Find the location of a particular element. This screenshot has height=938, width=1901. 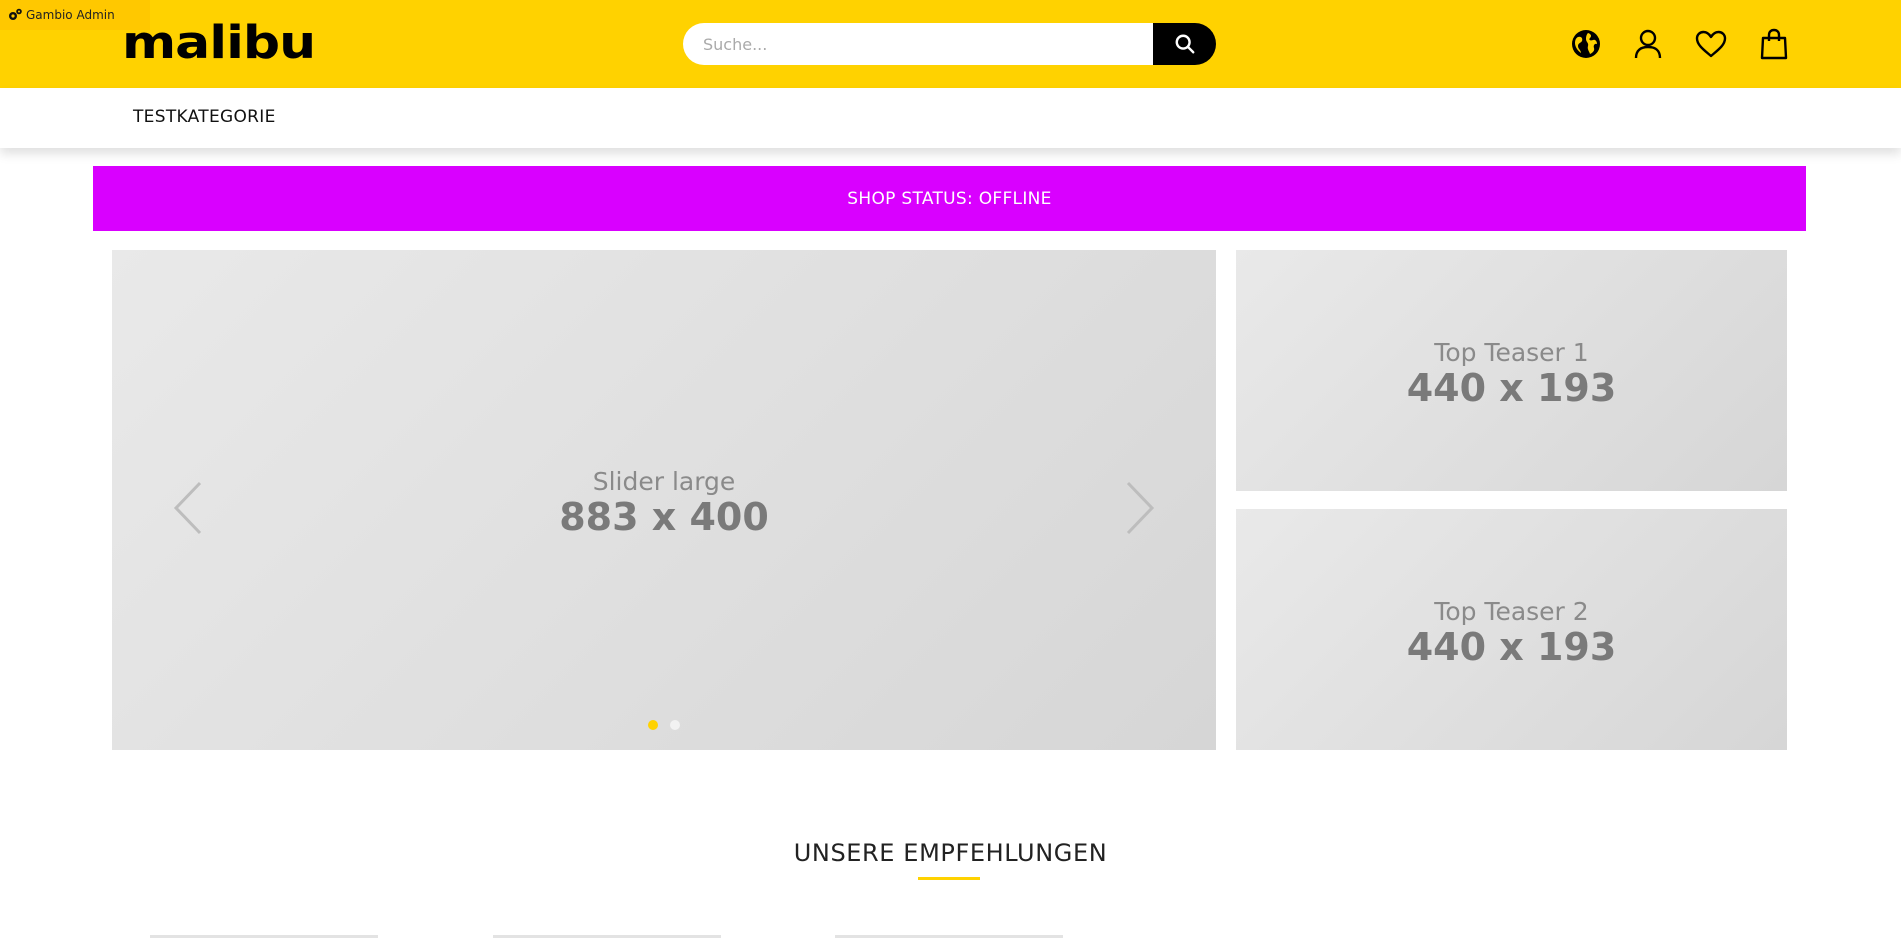

admin-label: Gambio Admin is located at coordinates (70, 15).